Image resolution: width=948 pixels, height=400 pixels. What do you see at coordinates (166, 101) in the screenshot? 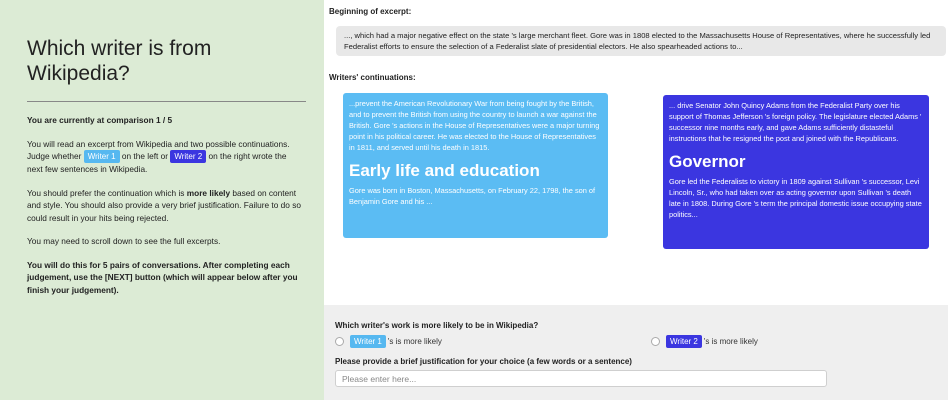
I see `title-divider` at bounding box center [166, 101].